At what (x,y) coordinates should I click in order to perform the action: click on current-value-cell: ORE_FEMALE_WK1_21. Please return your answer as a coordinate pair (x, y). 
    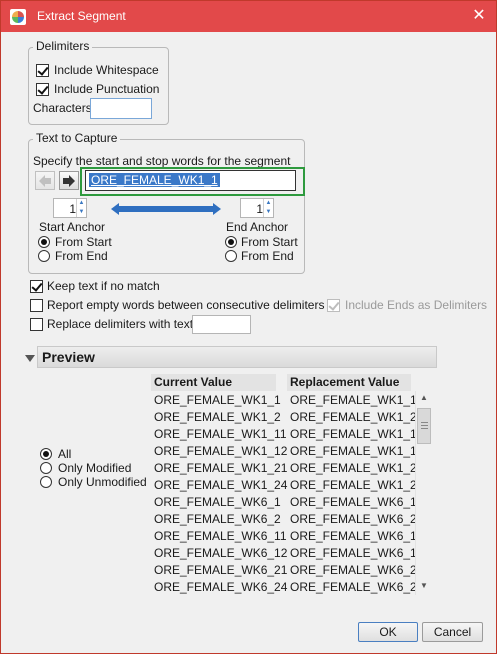
    Looking at the image, I should click on (221, 468).